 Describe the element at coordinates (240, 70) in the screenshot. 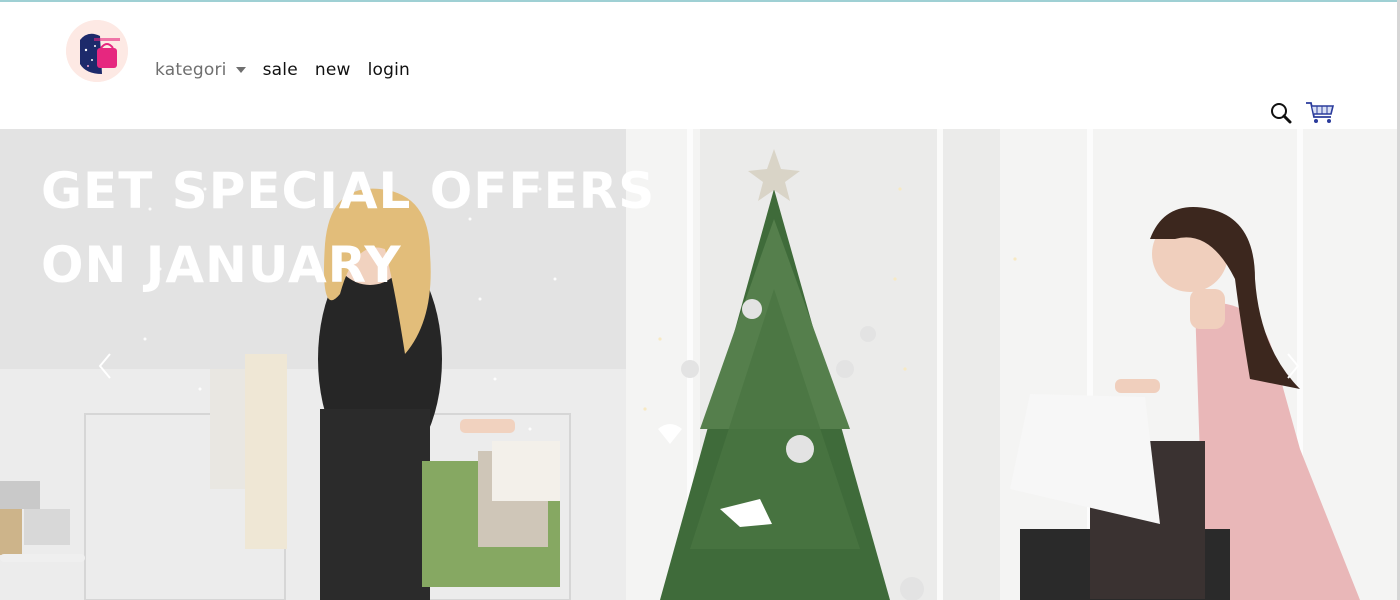

I see `caret-down-icon` at that location.